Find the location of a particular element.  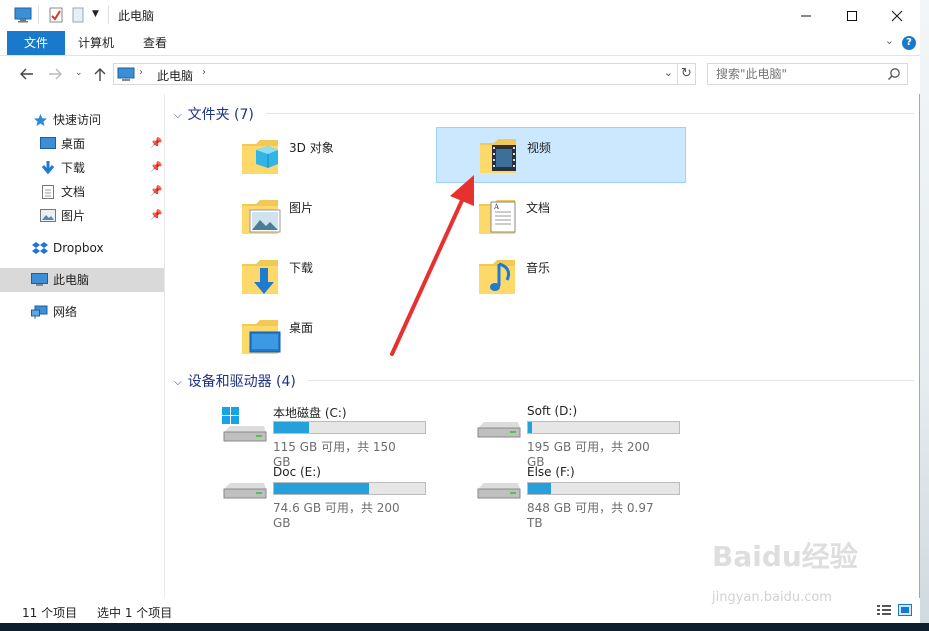

folder-music: 音乐 is located at coordinates (561, 276).